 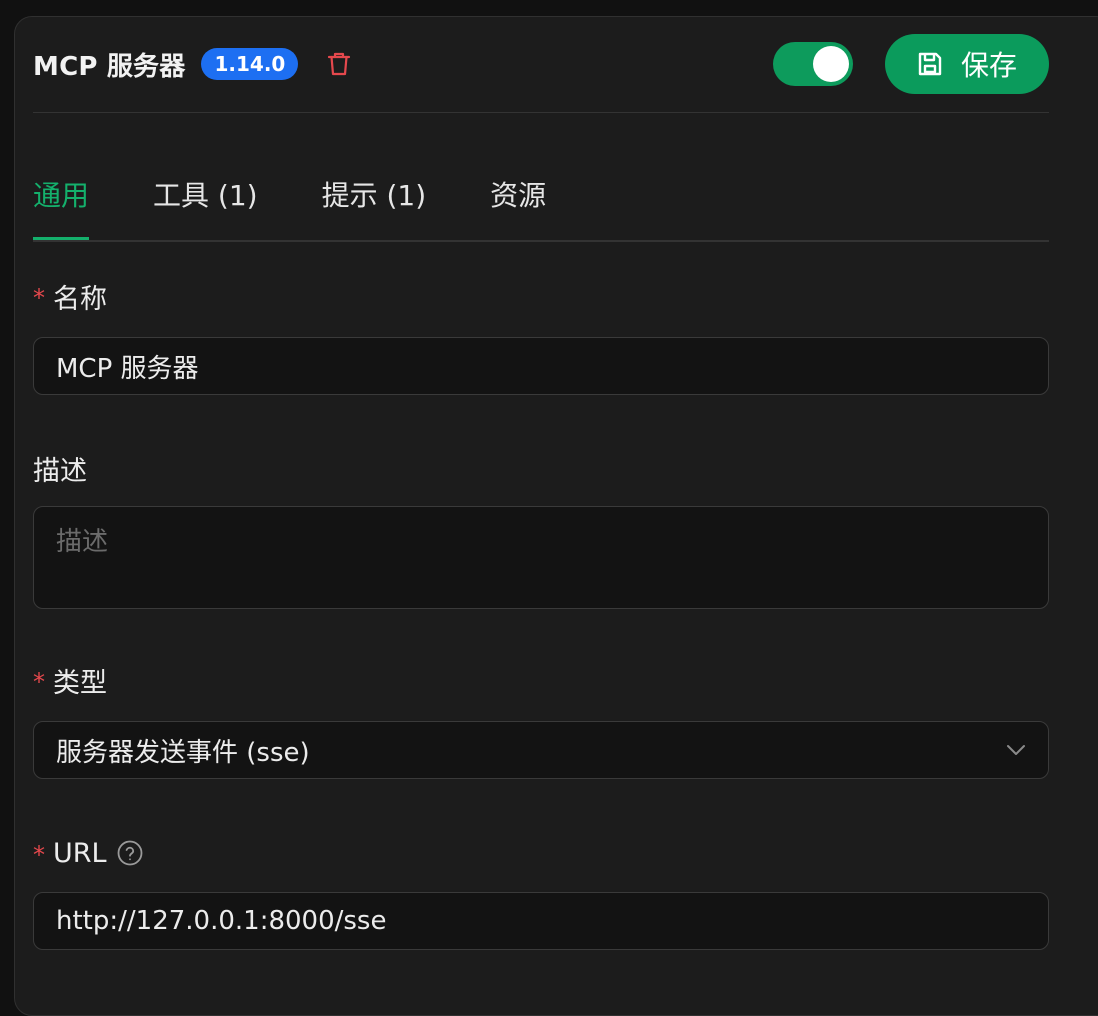 What do you see at coordinates (82, 542) in the screenshot?
I see `description-placeholder: 描述` at bounding box center [82, 542].